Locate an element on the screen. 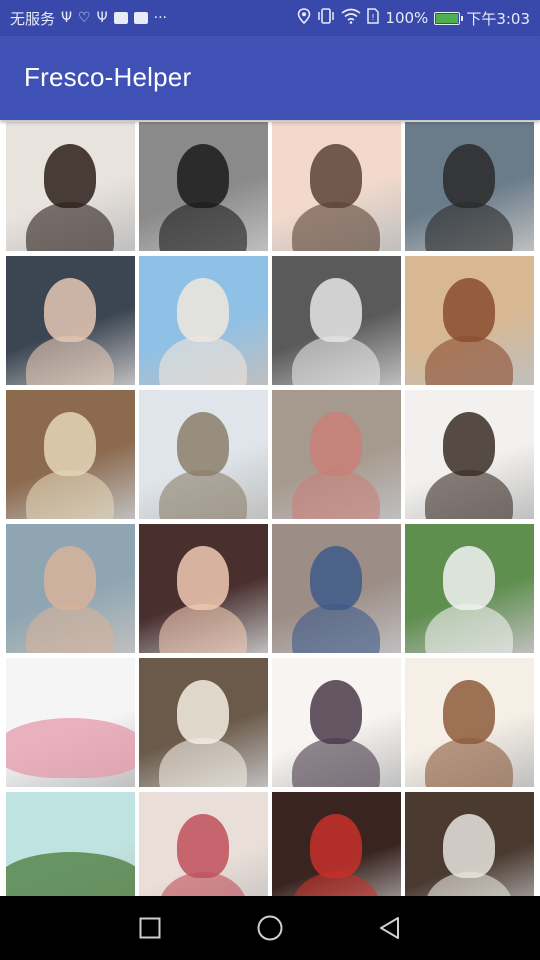 This screenshot has height=960, width=540. status-bar: 无服务 Ψ ♡ Ψ ··· ! 100% 下午3:03 is located at coordinates (270, 18).